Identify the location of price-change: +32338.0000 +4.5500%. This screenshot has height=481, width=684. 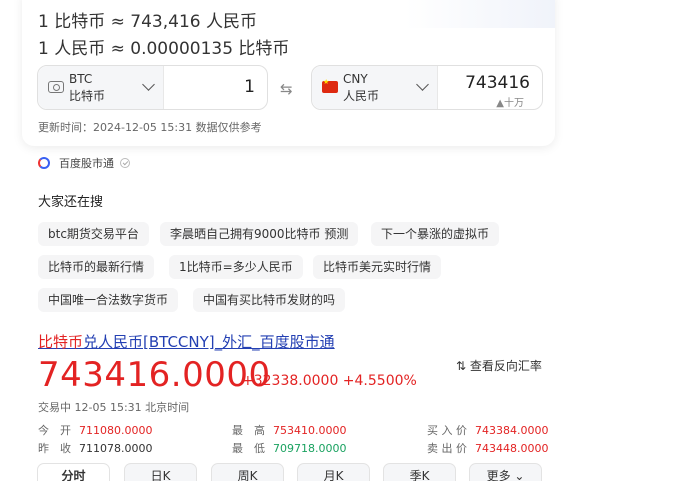
(329, 381).